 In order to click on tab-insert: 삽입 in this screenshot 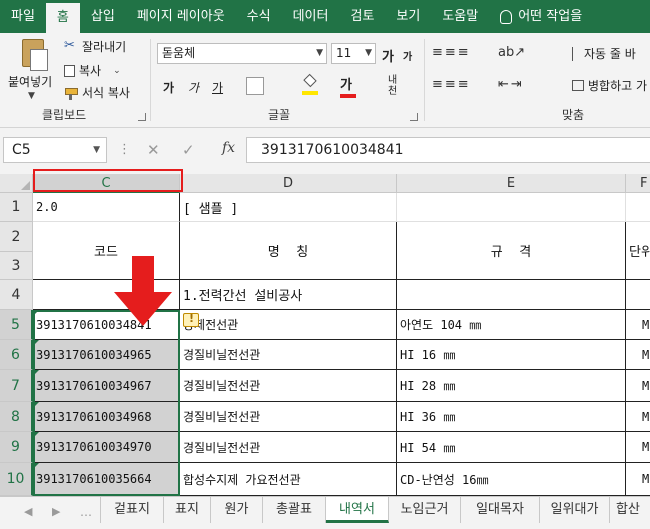, I will do `click(103, 16)`.